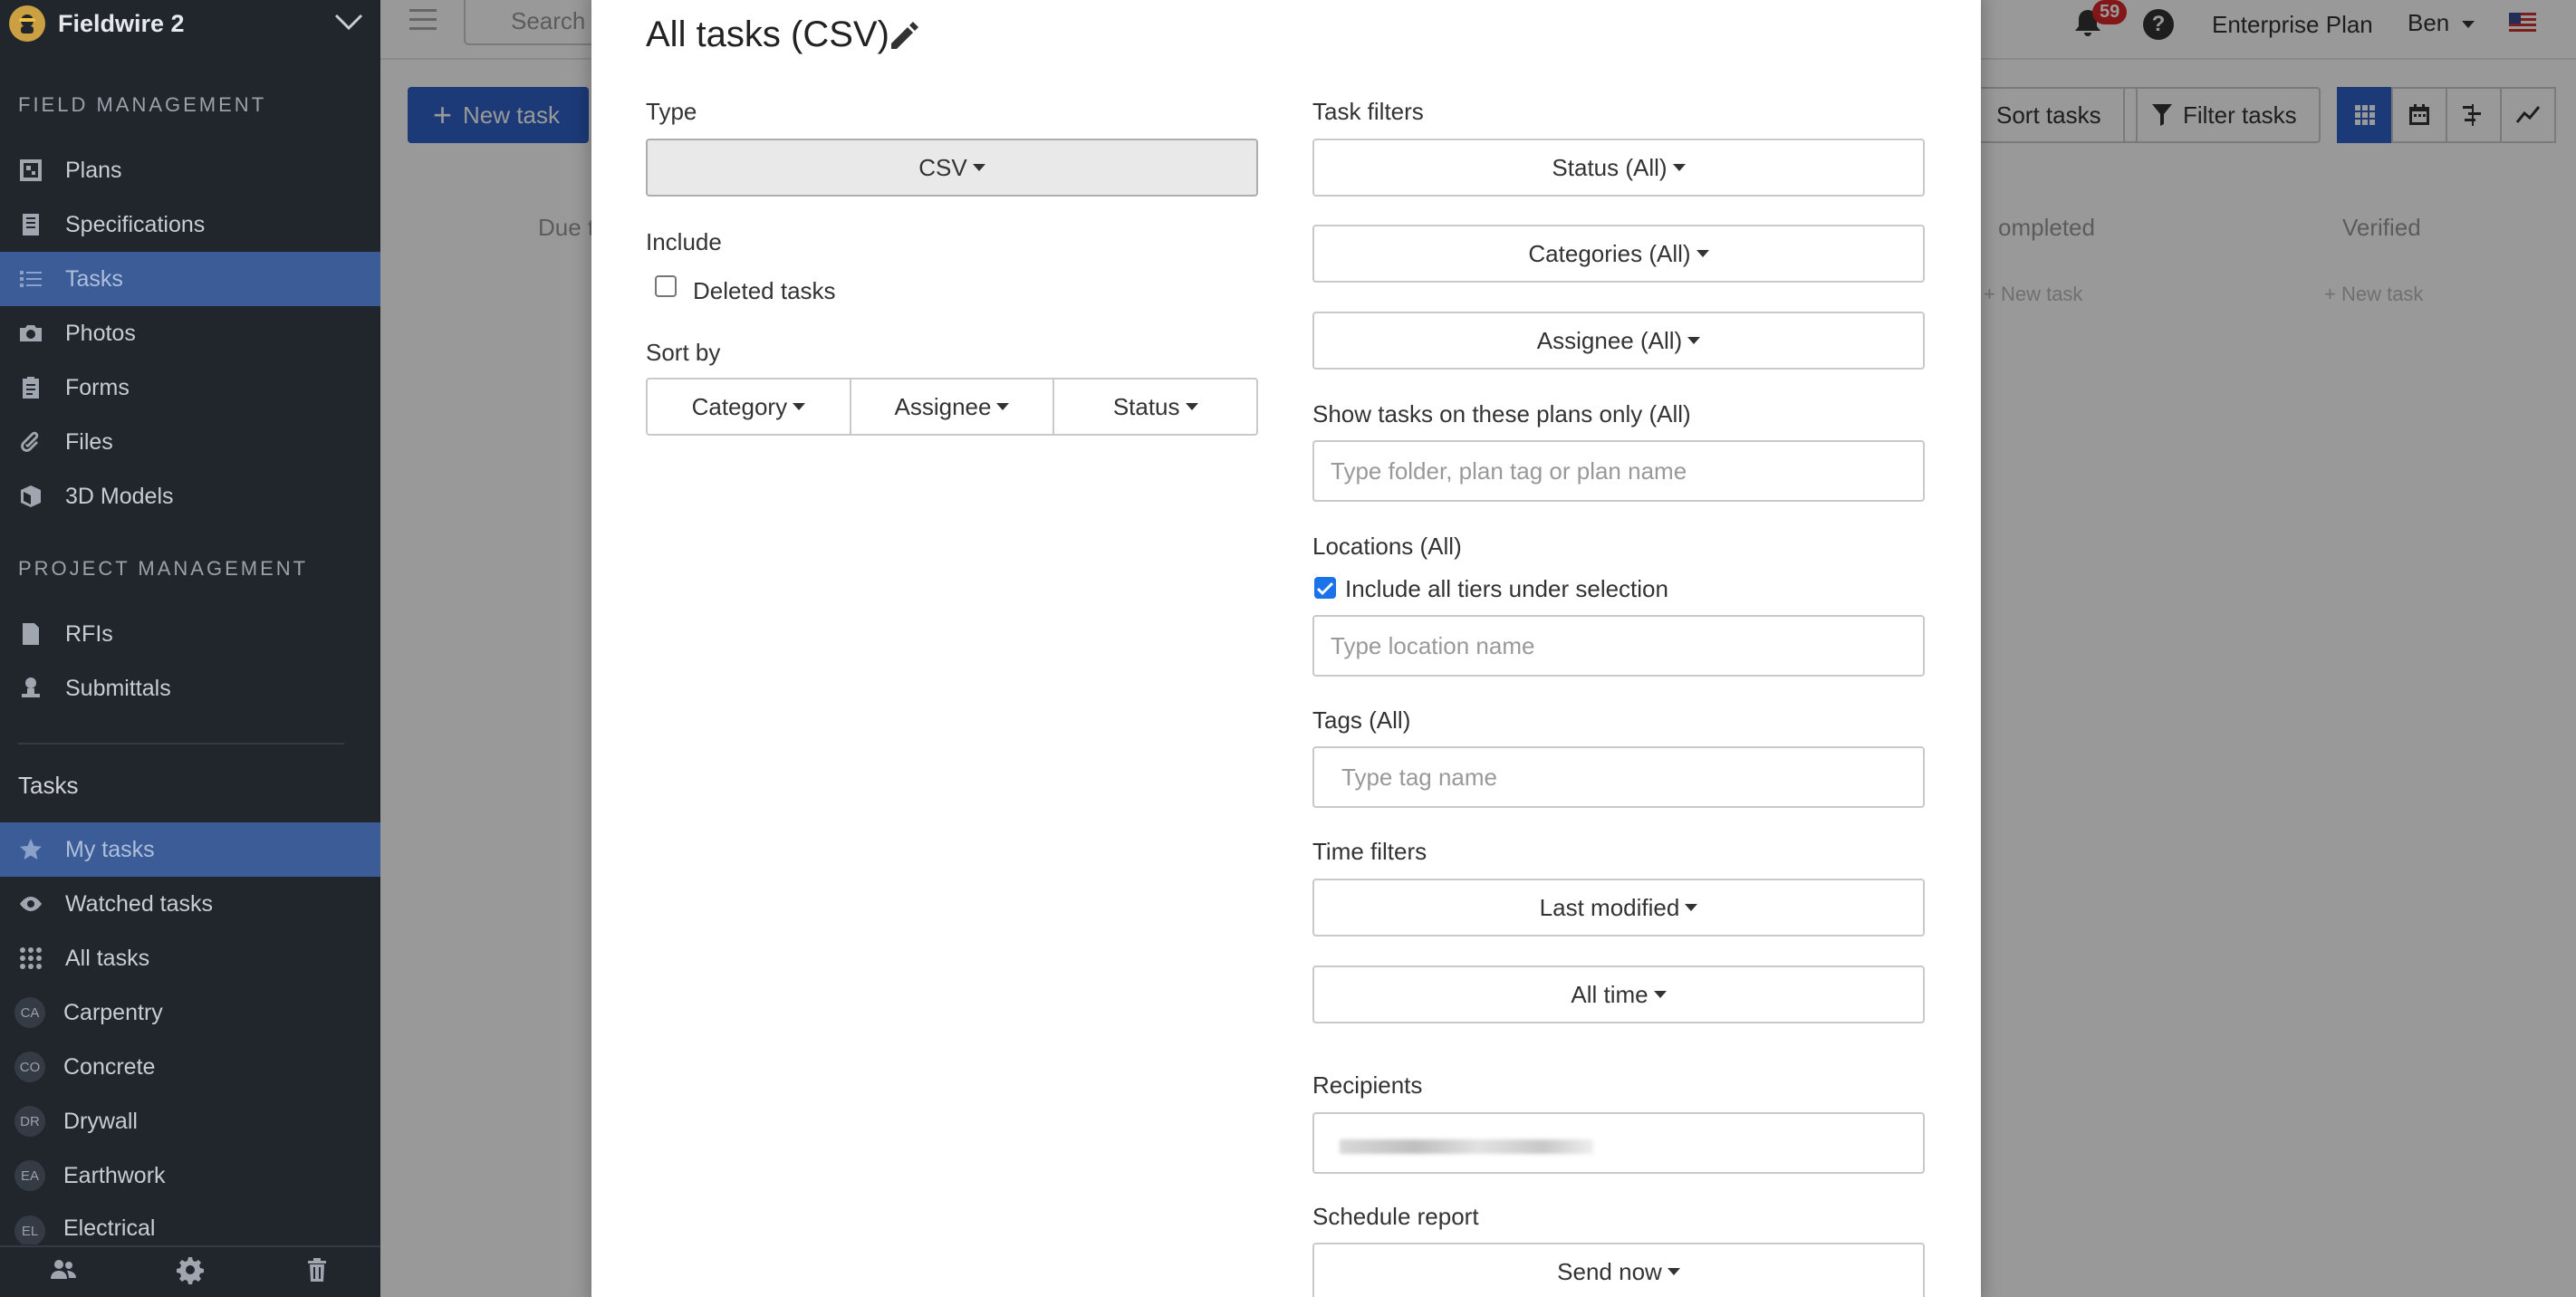 The image size is (2576, 1297). I want to click on team-icon, so click(63, 1272).